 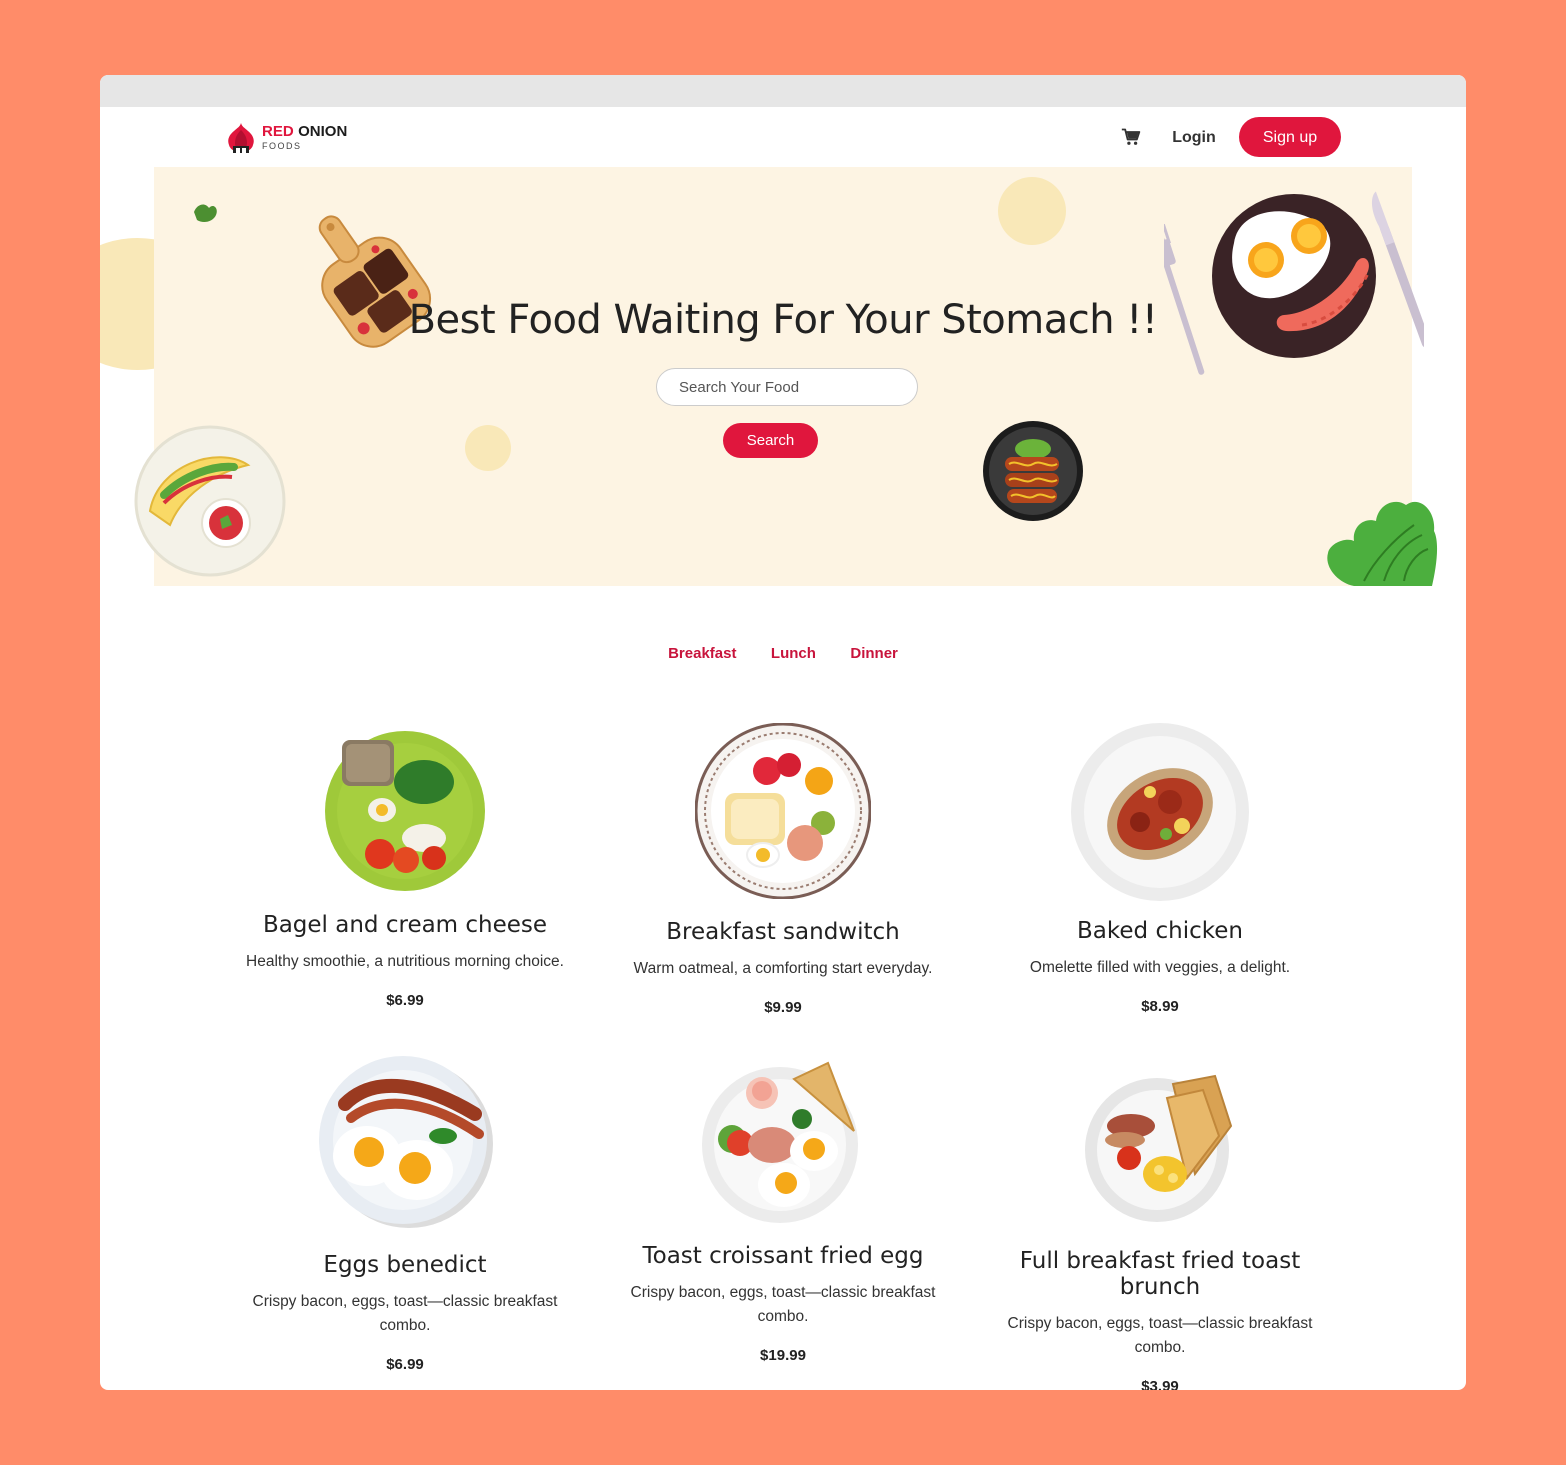 What do you see at coordinates (1160, 931) in the screenshot?
I see `food-title: Baked chicken` at bounding box center [1160, 931].